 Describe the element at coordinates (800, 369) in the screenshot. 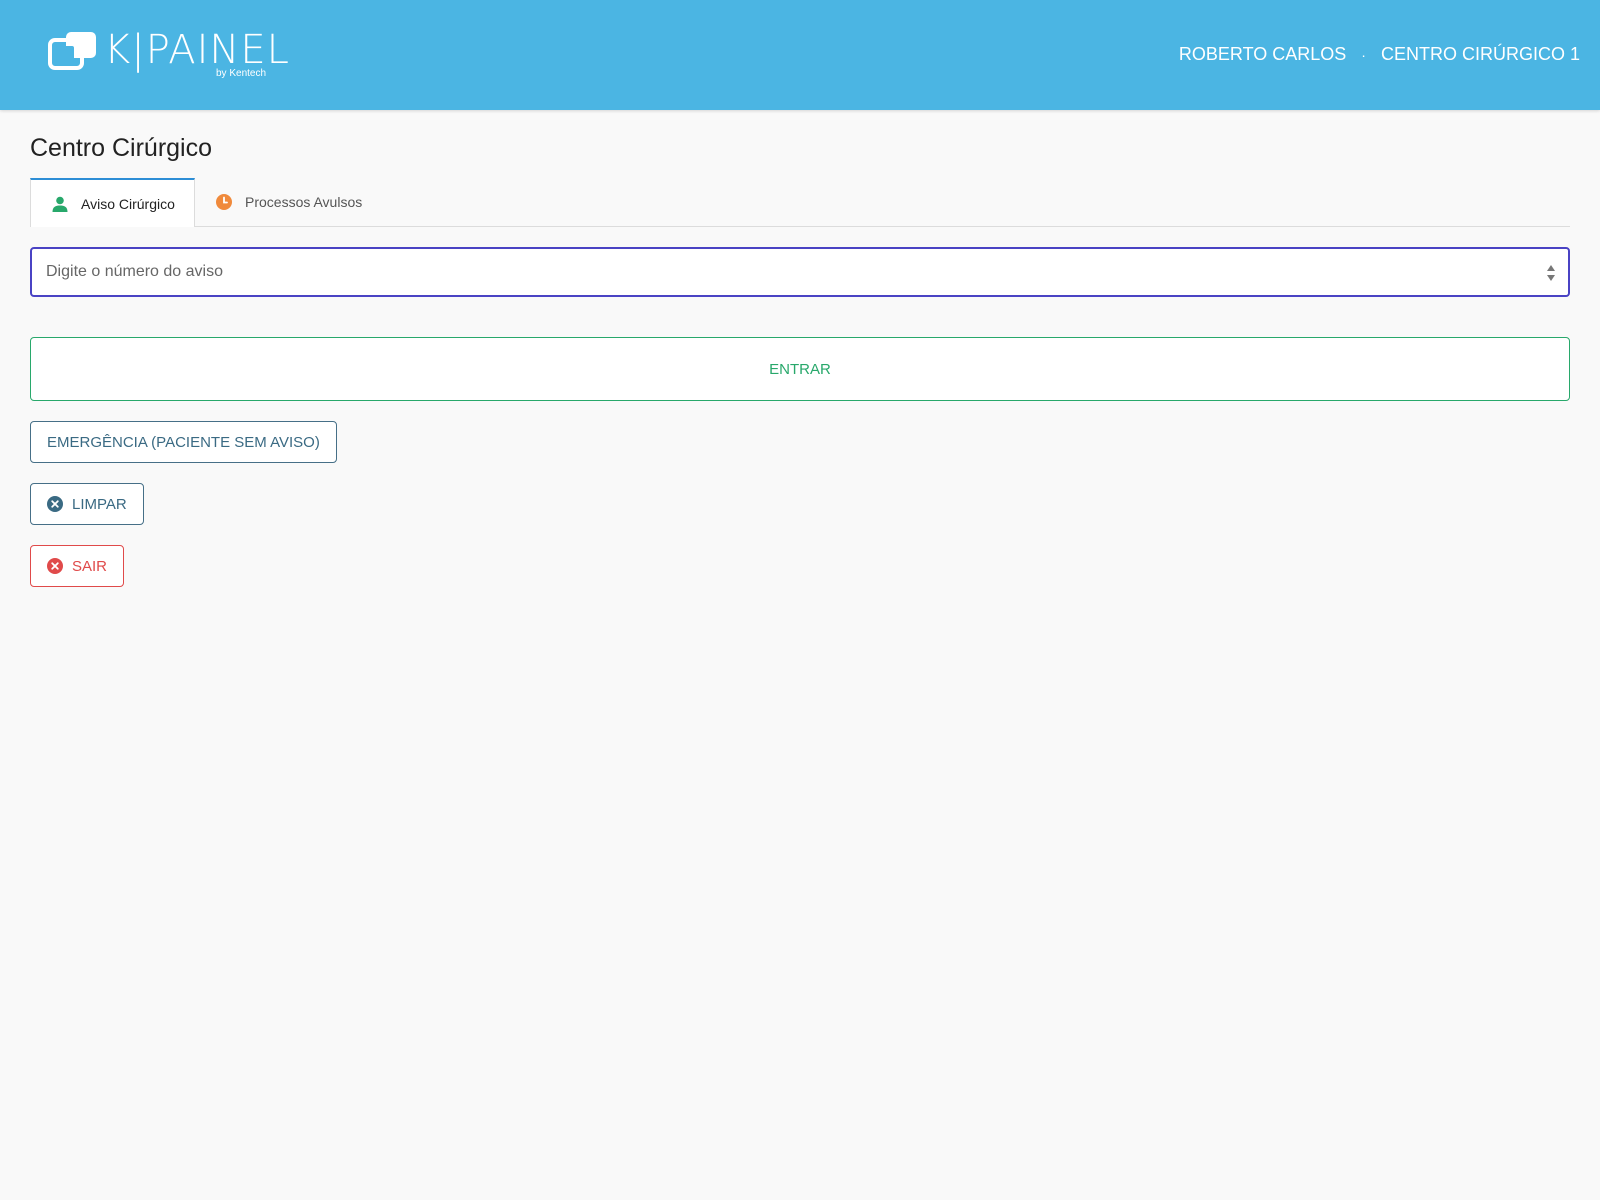

I see `entrar-button: ENTRAR` at that location.